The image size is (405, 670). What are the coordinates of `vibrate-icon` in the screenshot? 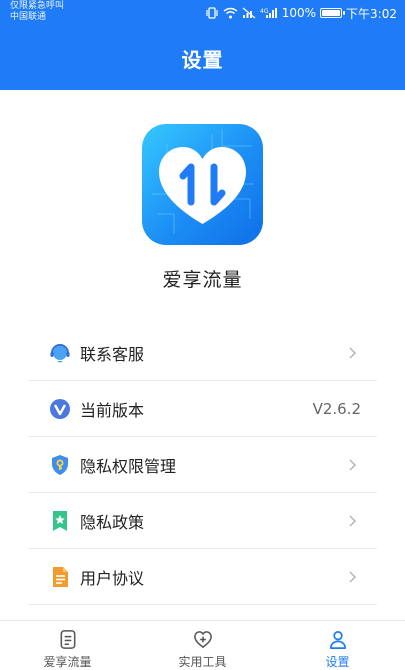 It's located at (212, 13).